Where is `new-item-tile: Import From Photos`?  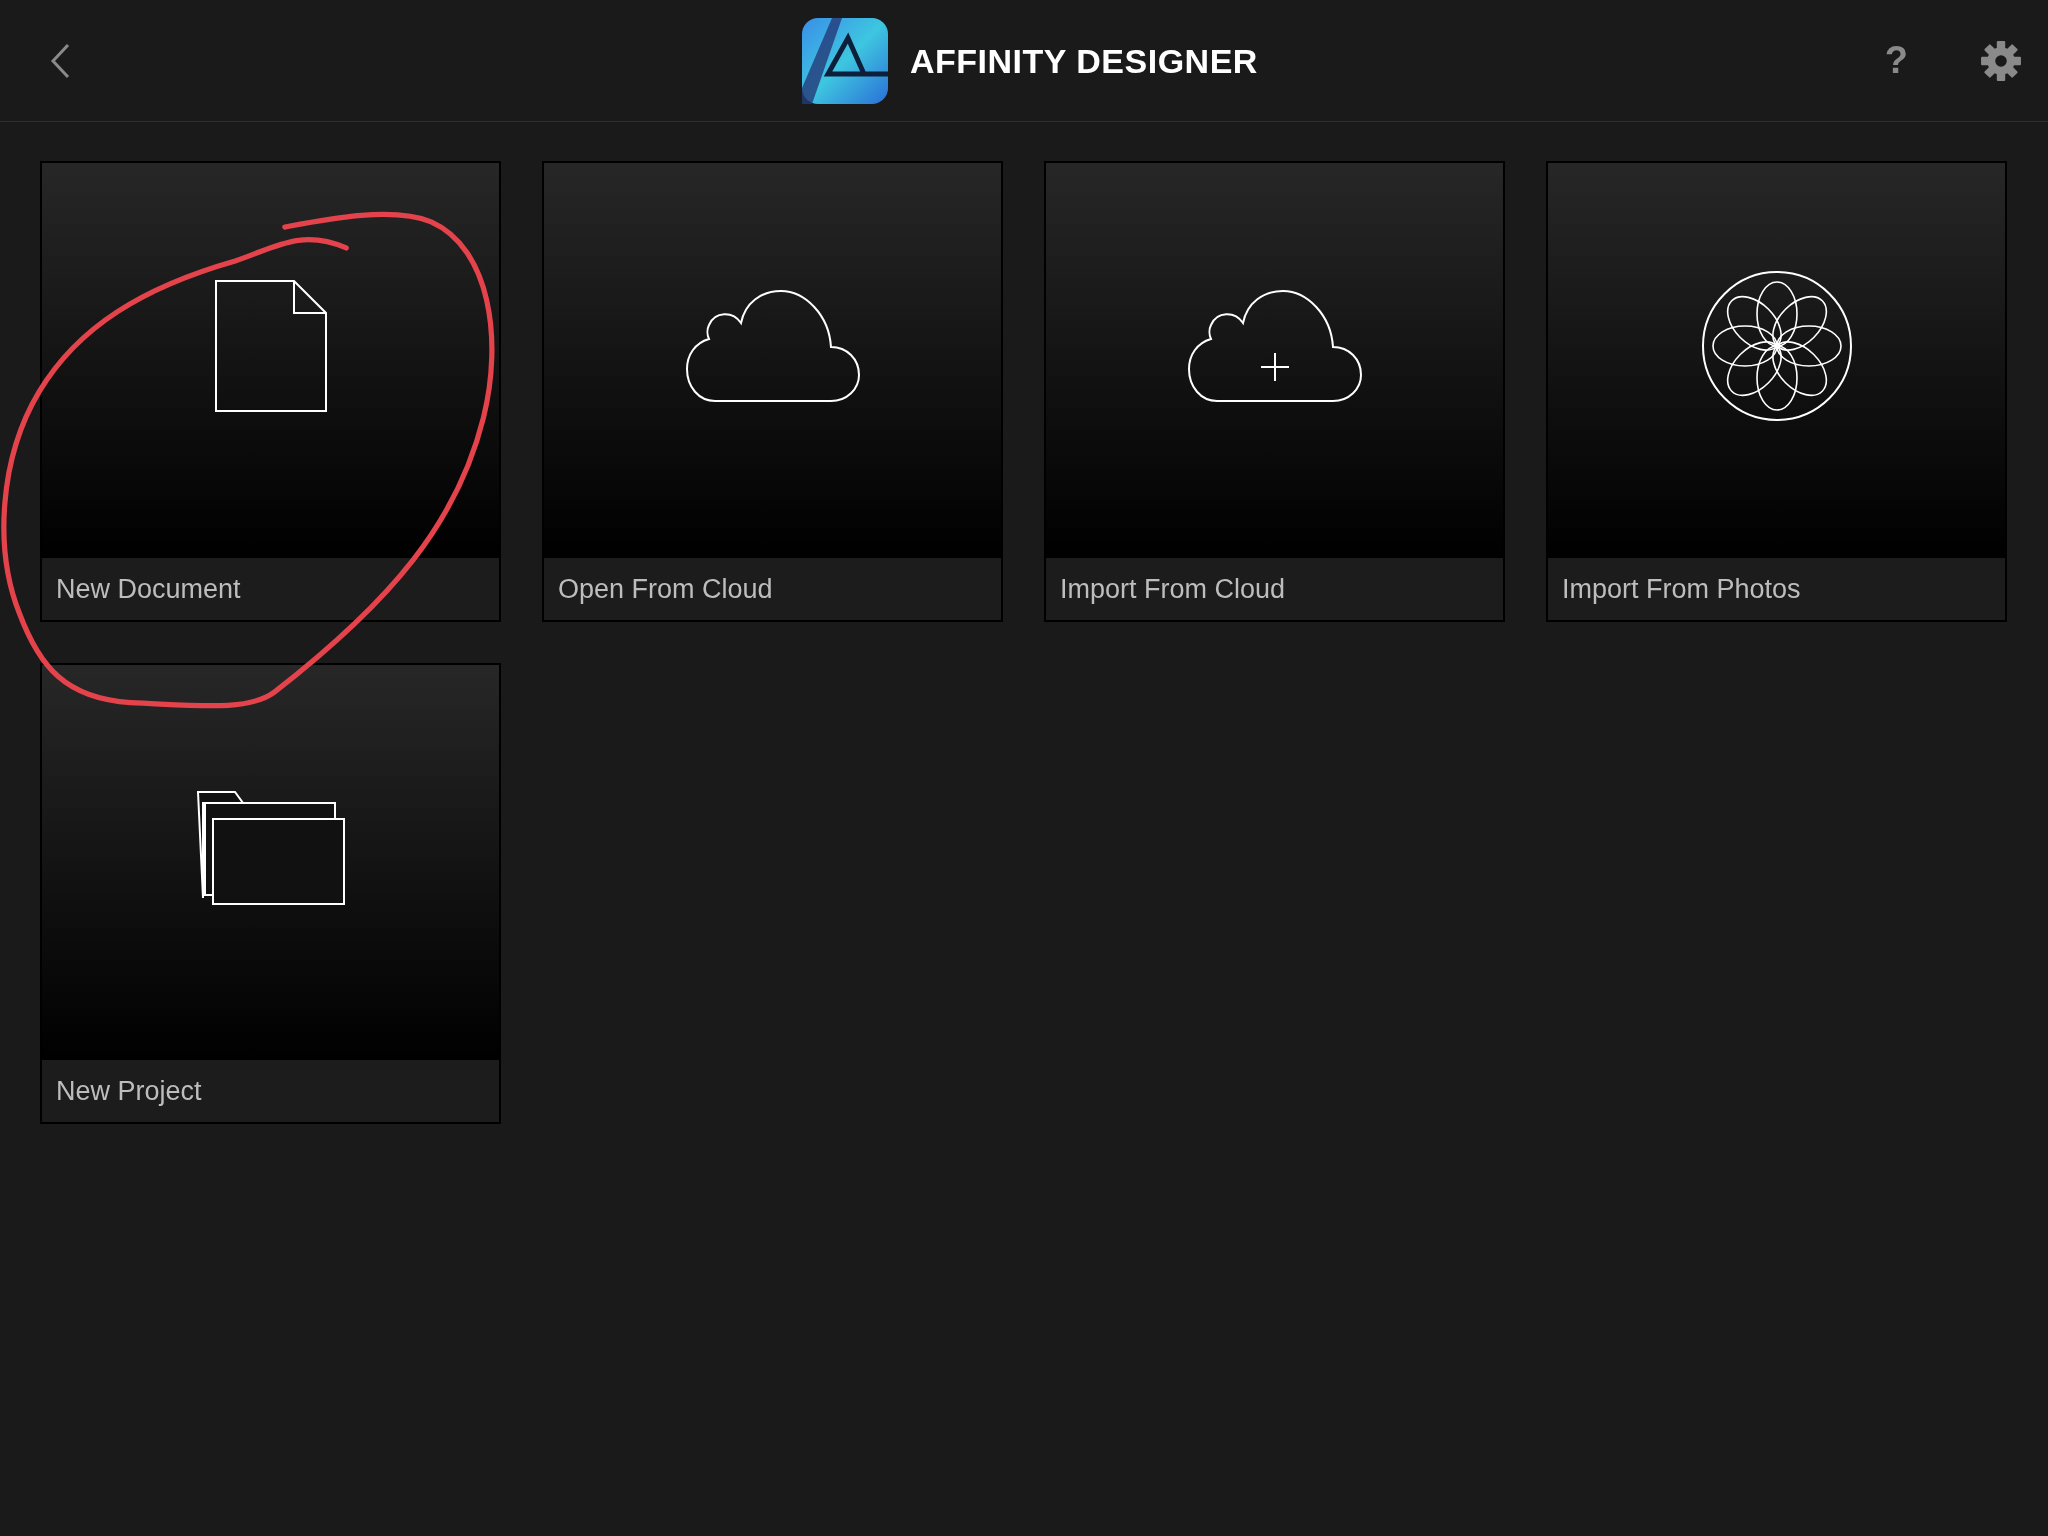
new-item-tile: Import From Photos is located at coordinates (1776, 391).